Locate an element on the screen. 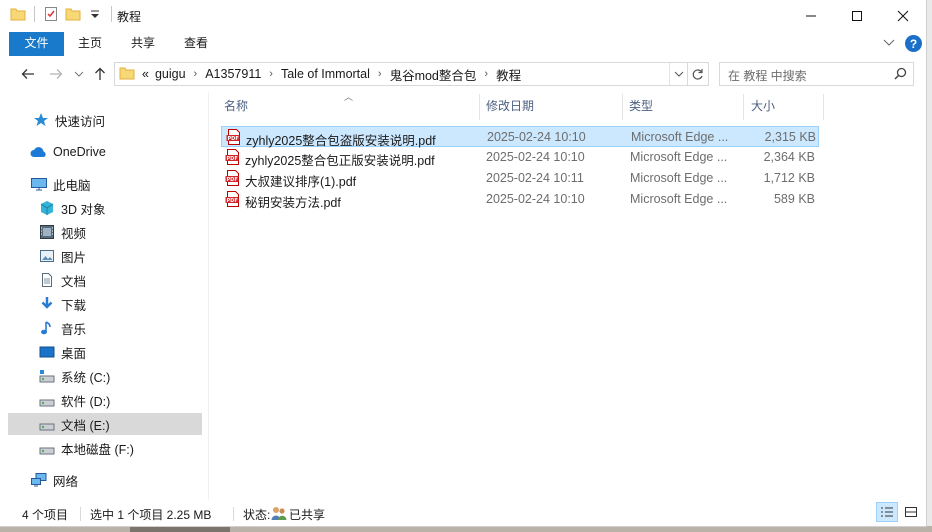  close-icon is located at coordinates (903, 16).